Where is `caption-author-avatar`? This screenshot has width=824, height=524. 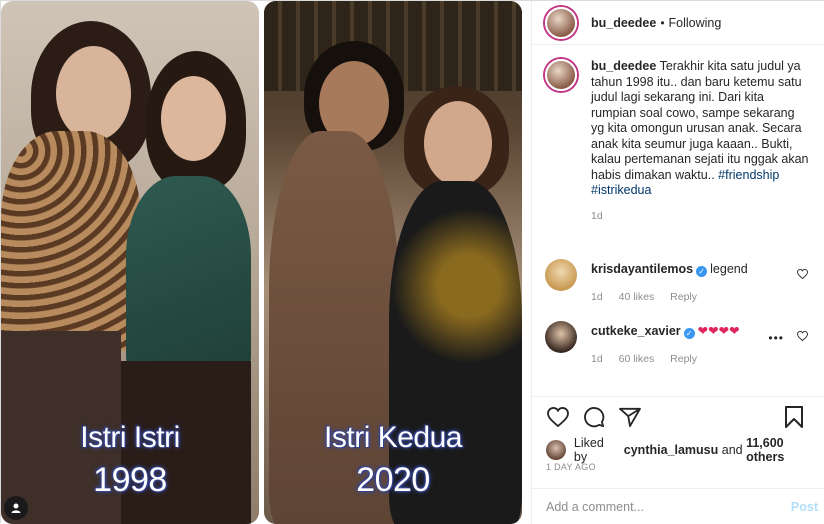
caption-author-avatar is located at coordinates (561, 75).